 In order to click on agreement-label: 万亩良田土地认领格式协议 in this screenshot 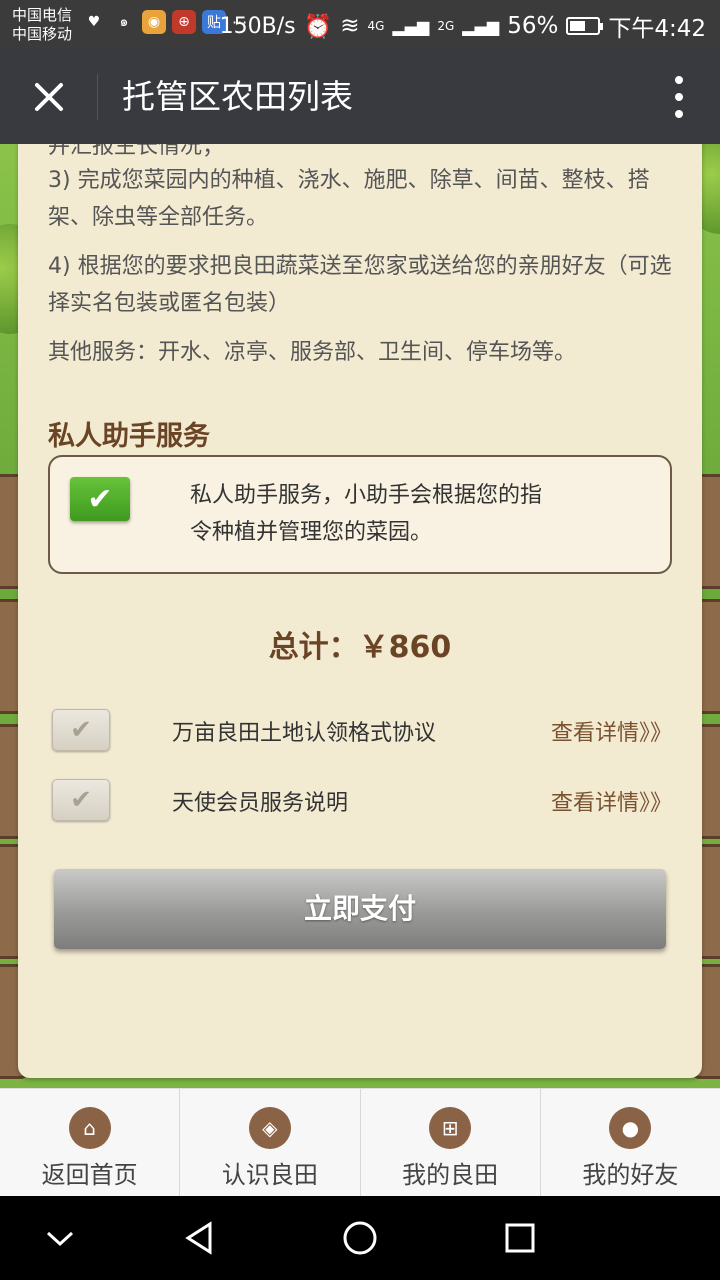, I will do `click(304, 733)`.